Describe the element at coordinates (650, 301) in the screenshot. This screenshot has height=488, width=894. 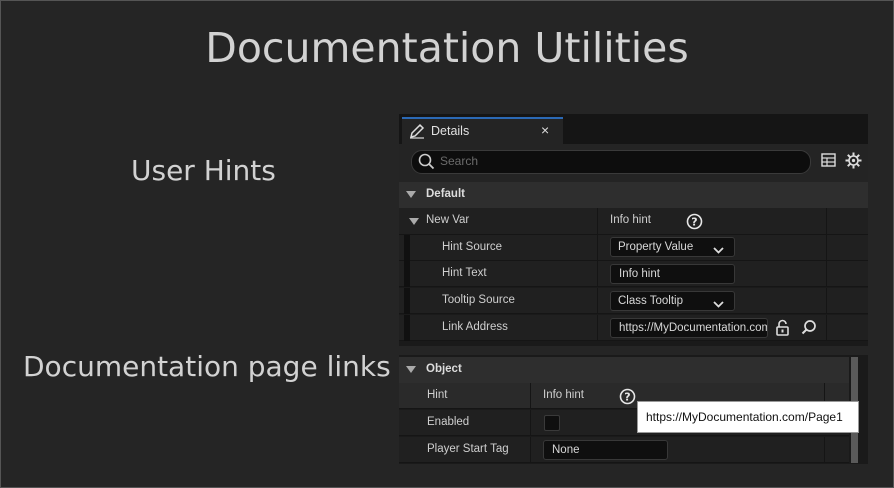
I see `tooltip-source-value: Class Tooltip` at that location.